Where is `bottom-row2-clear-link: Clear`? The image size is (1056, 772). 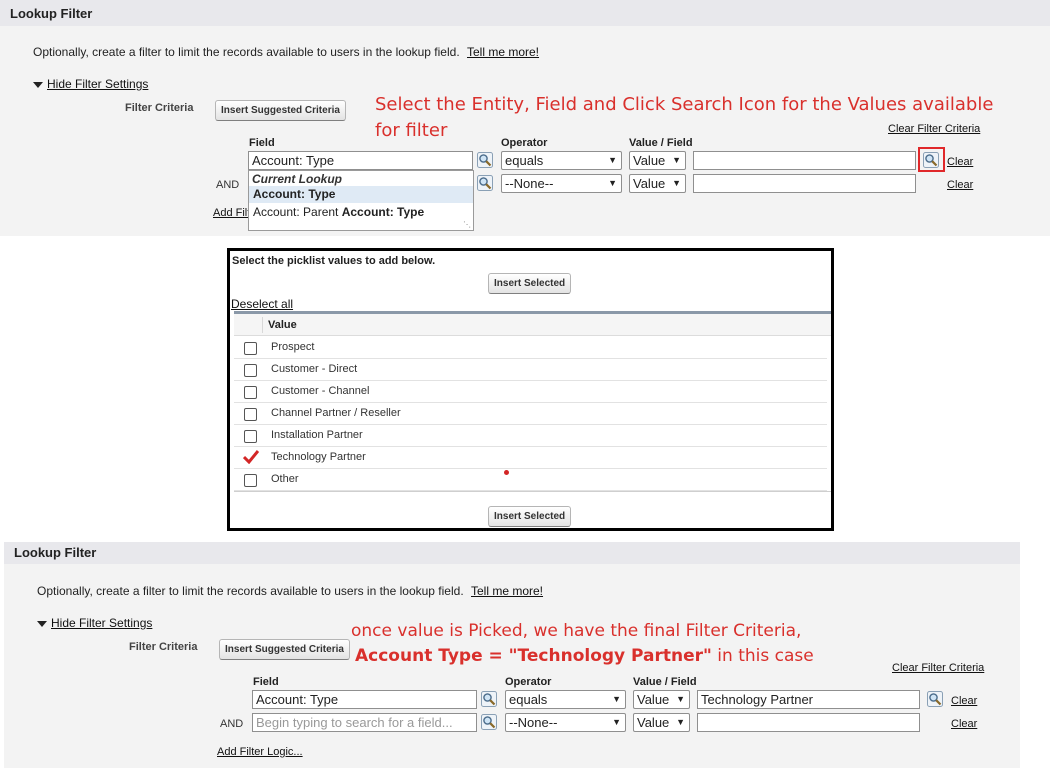
bottom-row2-clear-link: Clear is located at coordinates (964, 724).